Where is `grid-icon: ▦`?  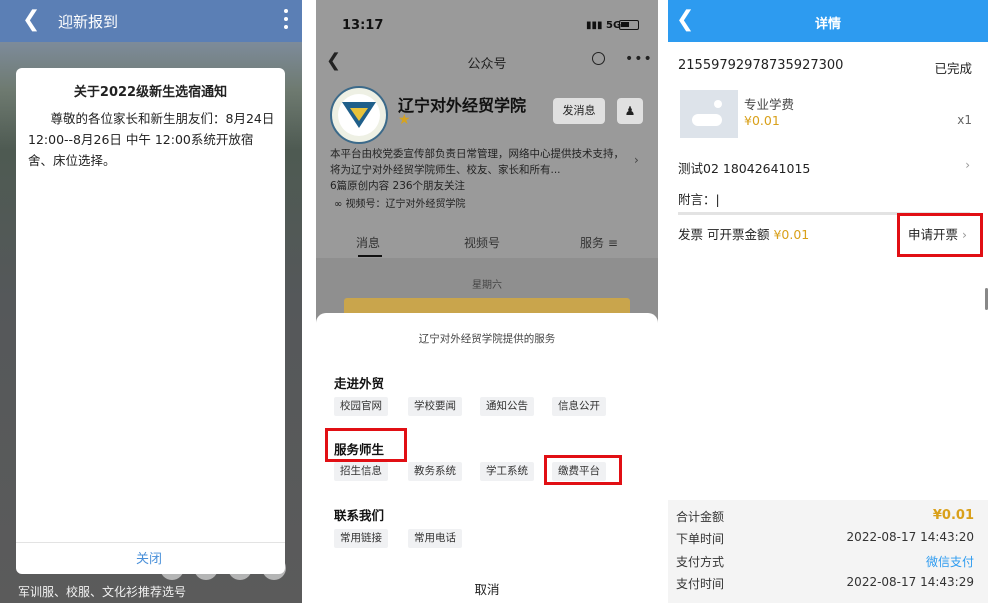
grid-icon: ▦ is located at coordinates (240, 568).